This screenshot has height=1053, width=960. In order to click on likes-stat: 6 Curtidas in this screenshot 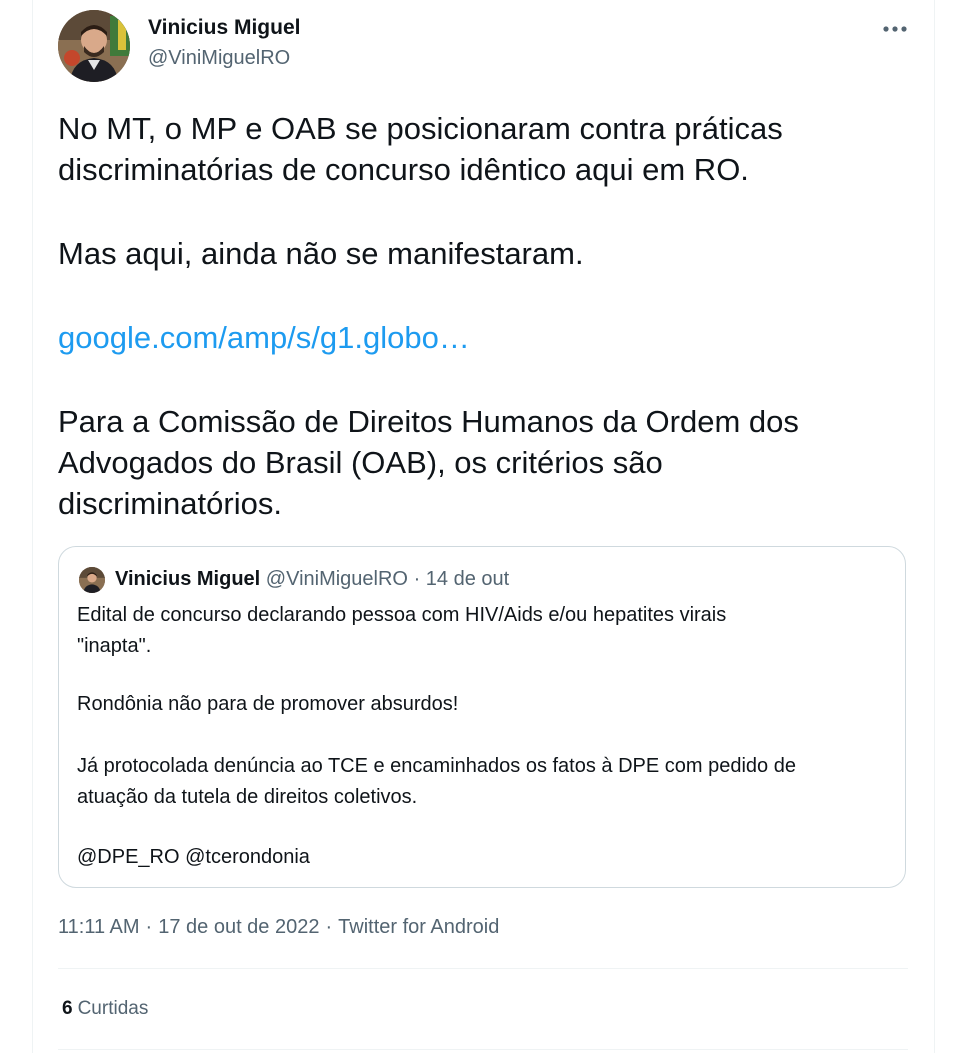, I will do `click(105, 1009)`.